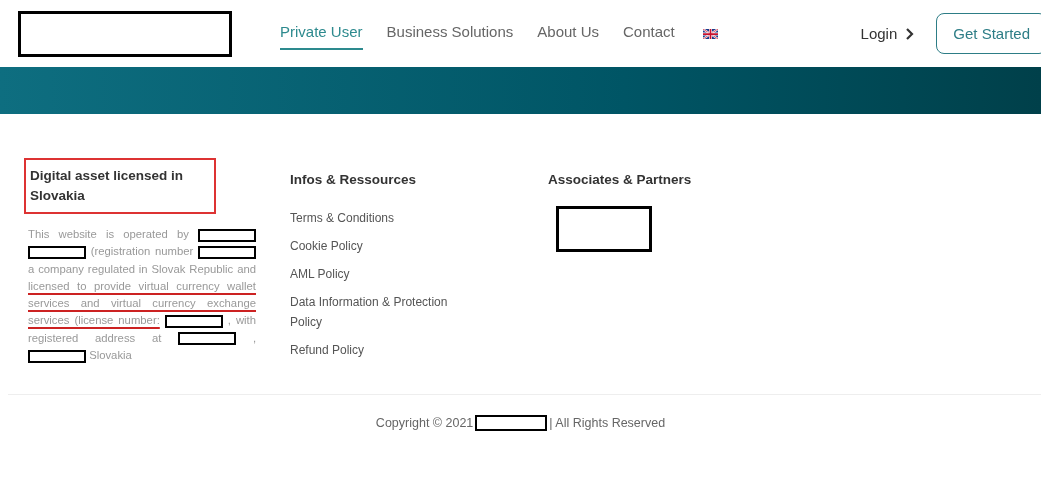 This screenshot has width=1041, height=504. What do you see at coordinates (424, 423) in the screenshot?
I see `copyright-text: Copyright © 2021` at bounding box center [424, 423].